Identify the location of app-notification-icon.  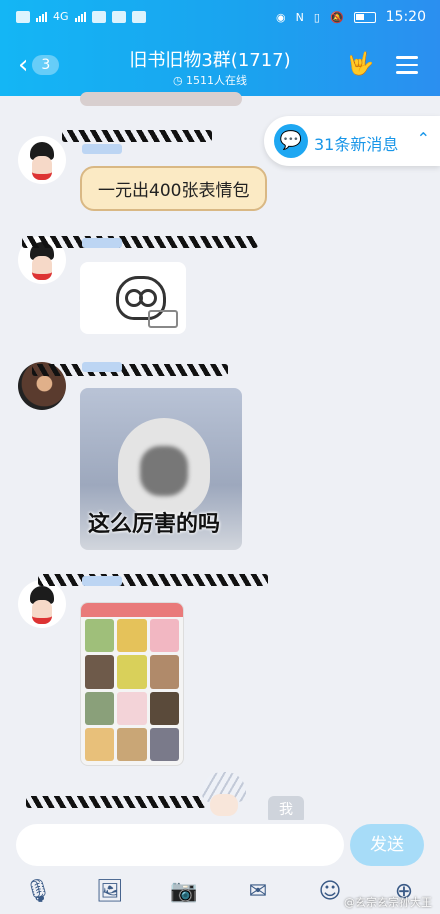
(98, 16).